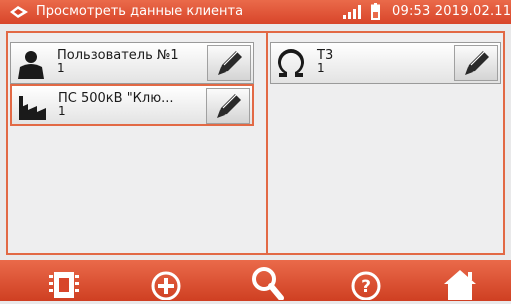 The image size is (511, 304). Describe the element at coordinates (451, 11) in the screenshot. I see `clock-datetime: 09:53 2019.02.11` at that location.